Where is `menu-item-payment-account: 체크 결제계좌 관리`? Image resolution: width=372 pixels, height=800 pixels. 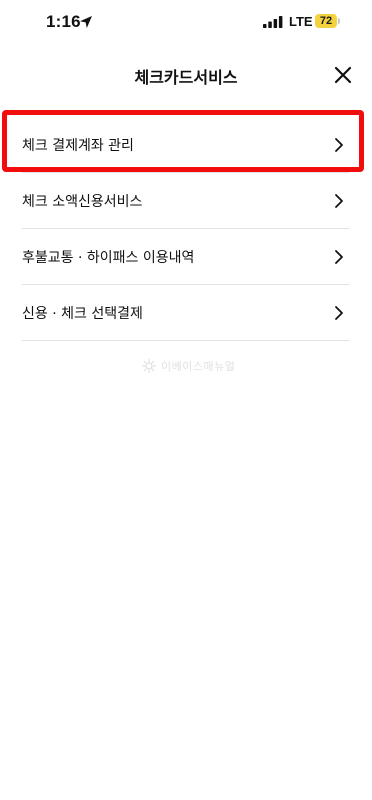
menu-item-payment-account: 체크 결제계좌 관리 is located at coordinates (186, 144).